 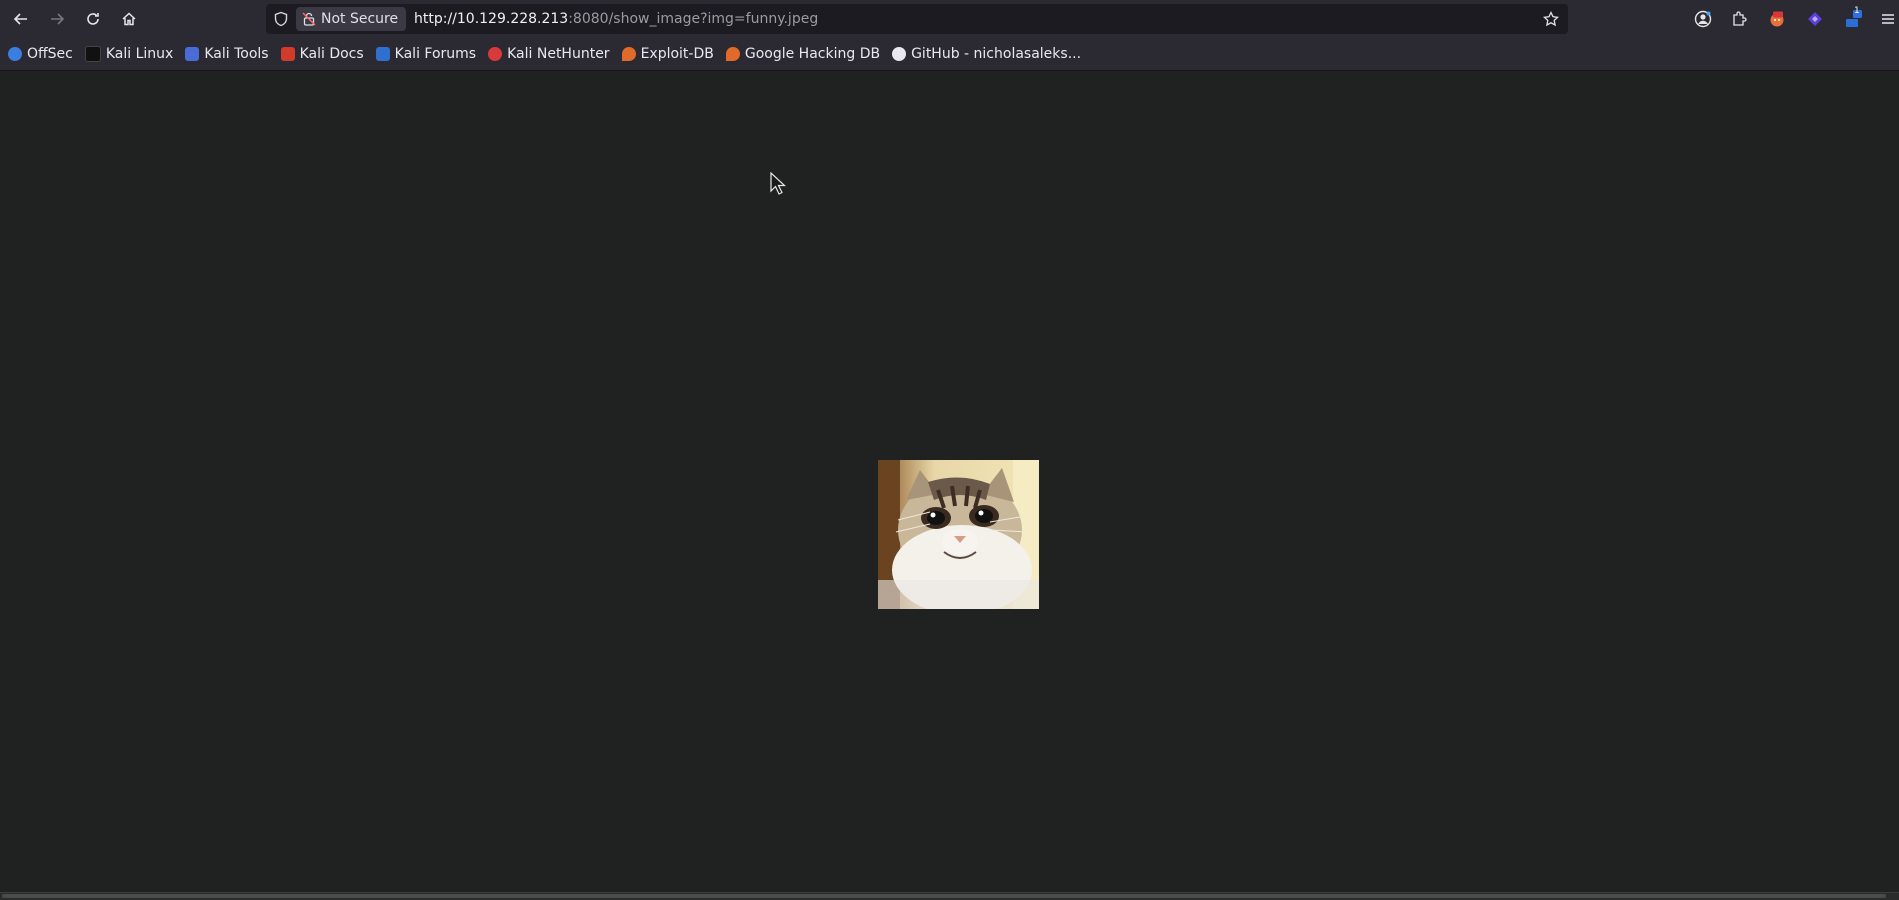 I want to click on puzzle-icon, so click(x=1740, y=18).